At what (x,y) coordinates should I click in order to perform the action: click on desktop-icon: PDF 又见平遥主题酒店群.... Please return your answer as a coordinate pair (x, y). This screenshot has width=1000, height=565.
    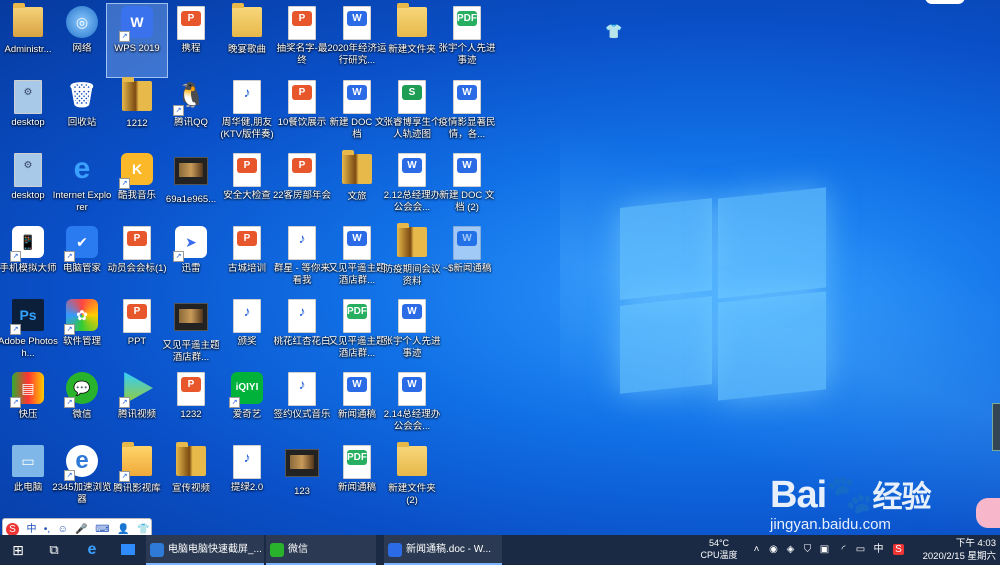
    Looking at the image, I should click on (357, 333).